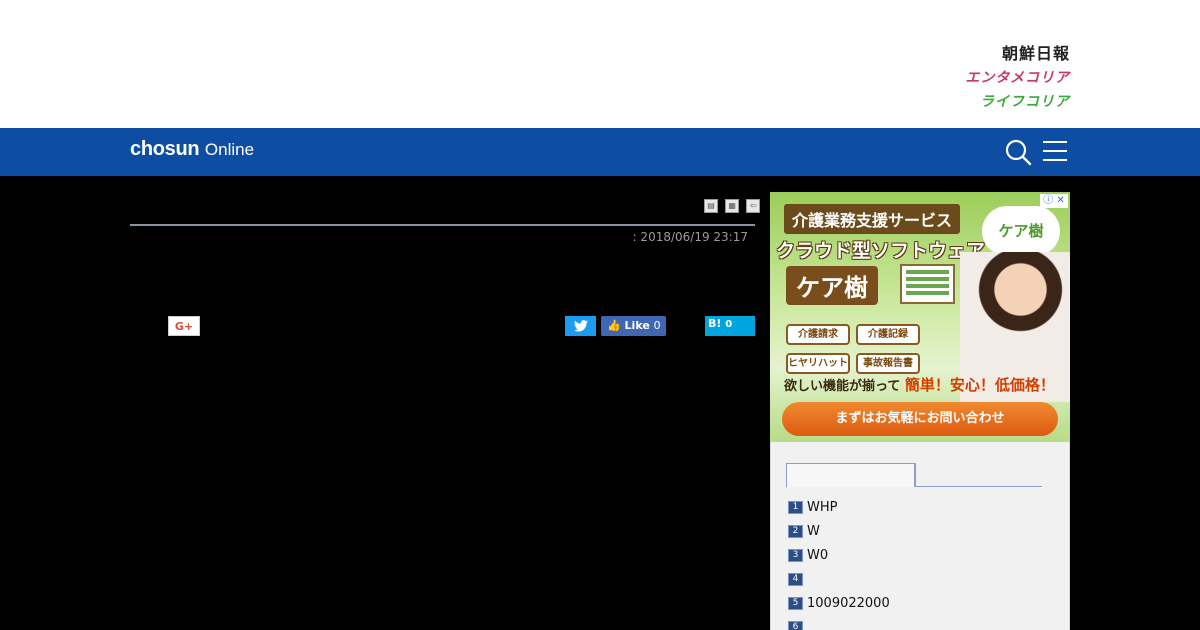 The image size is (1200, 630). I want to click on ad-headline: 介護業務支援サービス, so click(872, 219).